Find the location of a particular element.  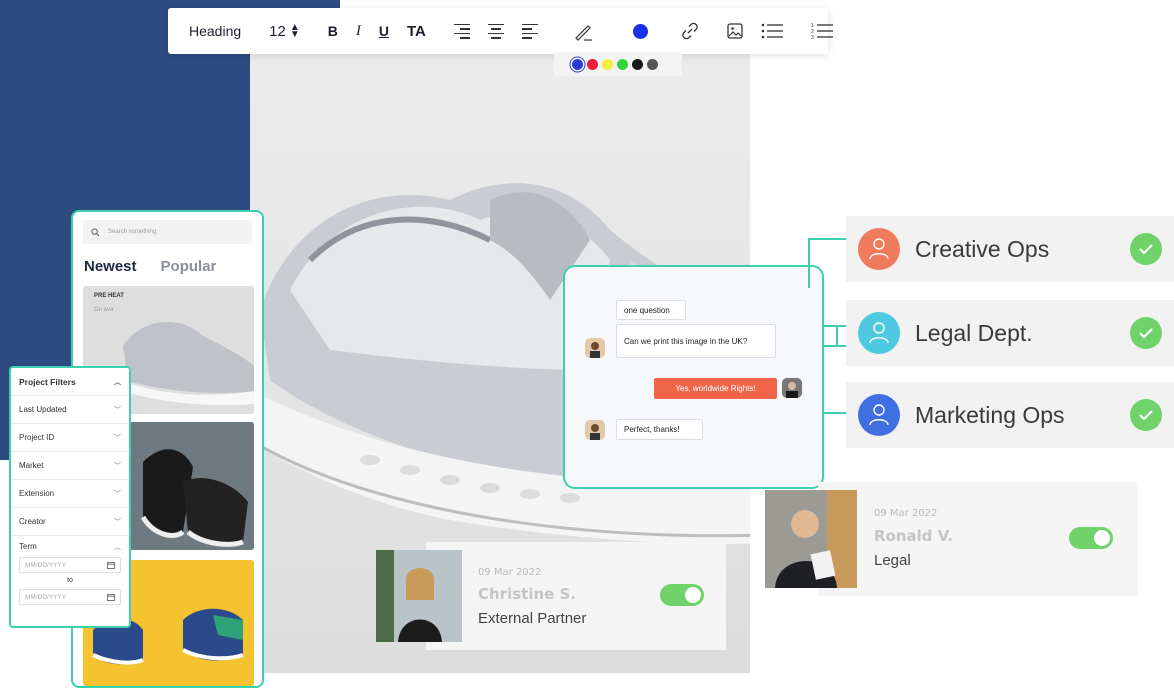

card-title: PRE HEAT is located at coordinates (109, 296).